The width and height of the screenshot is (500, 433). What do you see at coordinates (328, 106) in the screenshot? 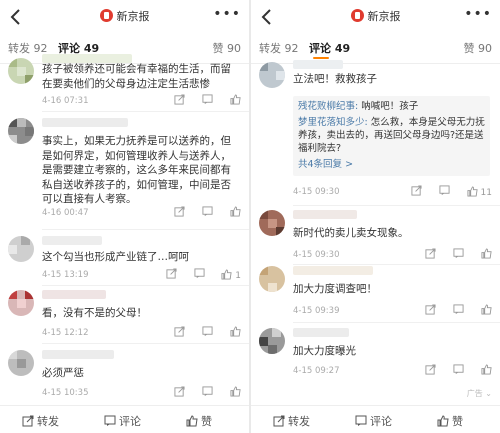
I see `reply-author: 残花败柳纪事:` at bounding box center [328, 106].